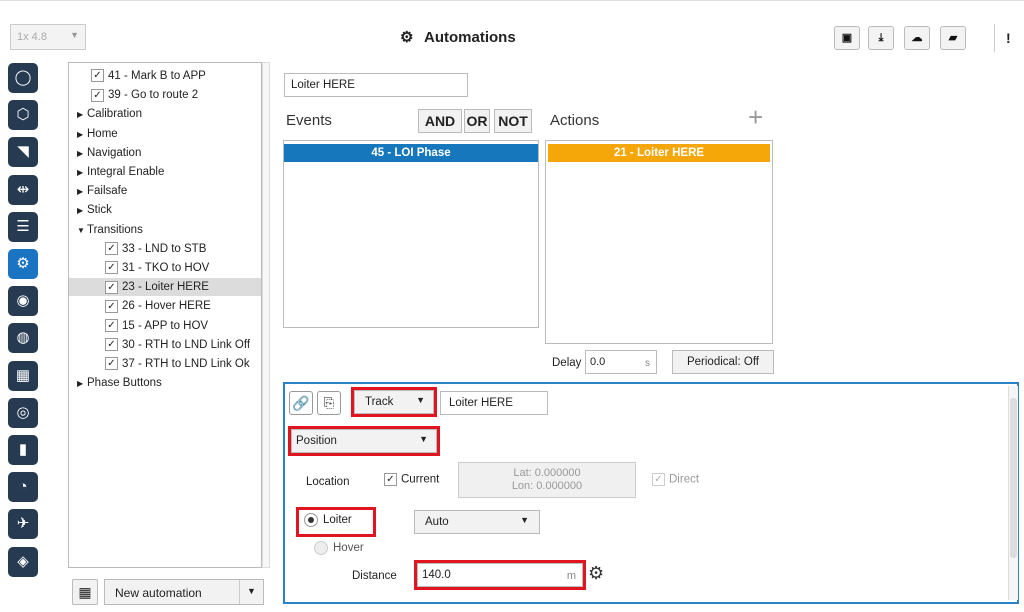  Describe the element at coordinates (165, 306) in the screenshot. I see `tree-item: ✓ 26 - Hover HERE` at that location.